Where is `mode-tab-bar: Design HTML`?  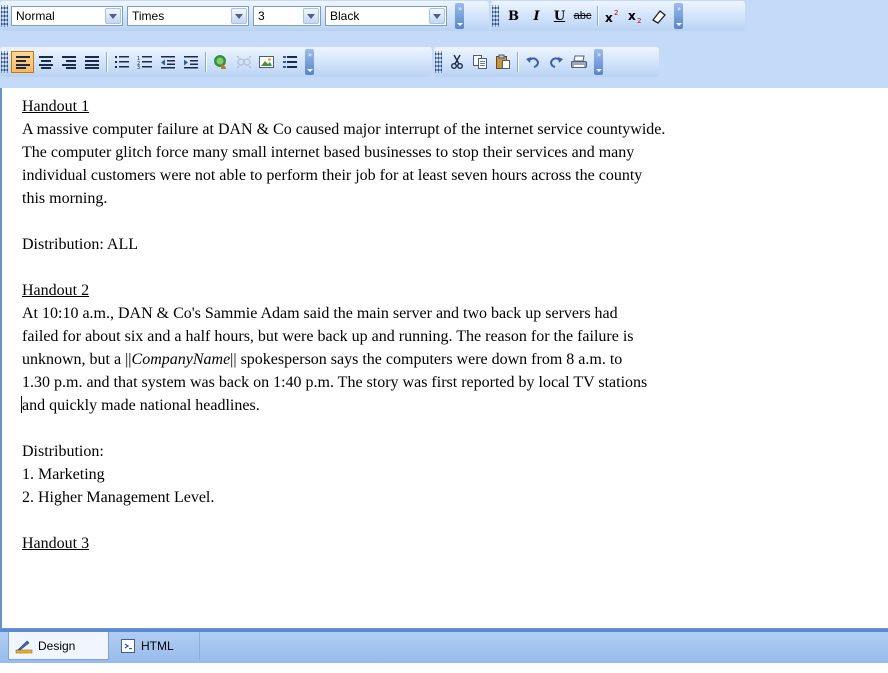
mode-tab-bar: Design HTML is located at coordinates (444, 645).